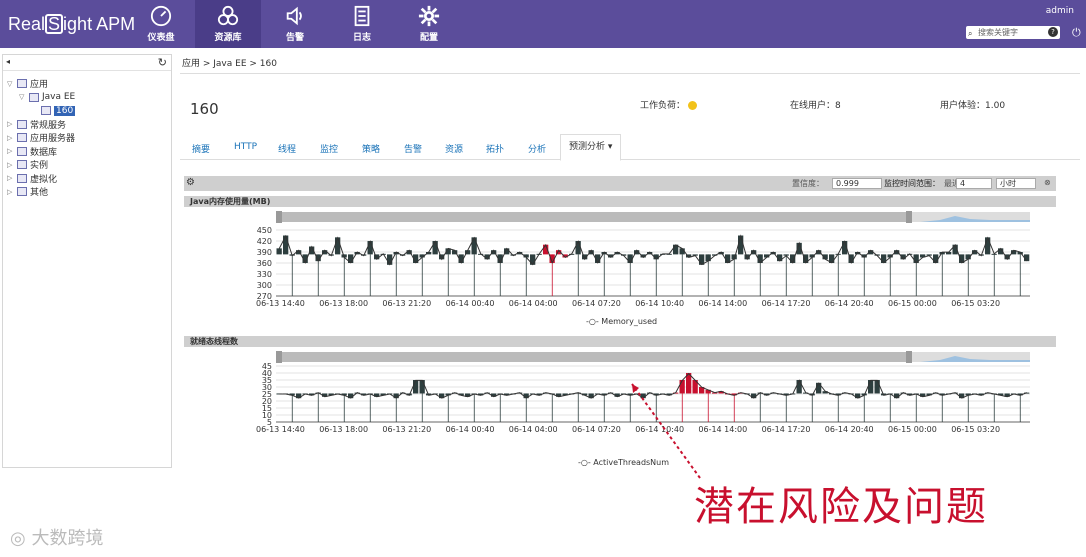  I want to click on watermark-logo-icon: ◎, so click(18, 538).